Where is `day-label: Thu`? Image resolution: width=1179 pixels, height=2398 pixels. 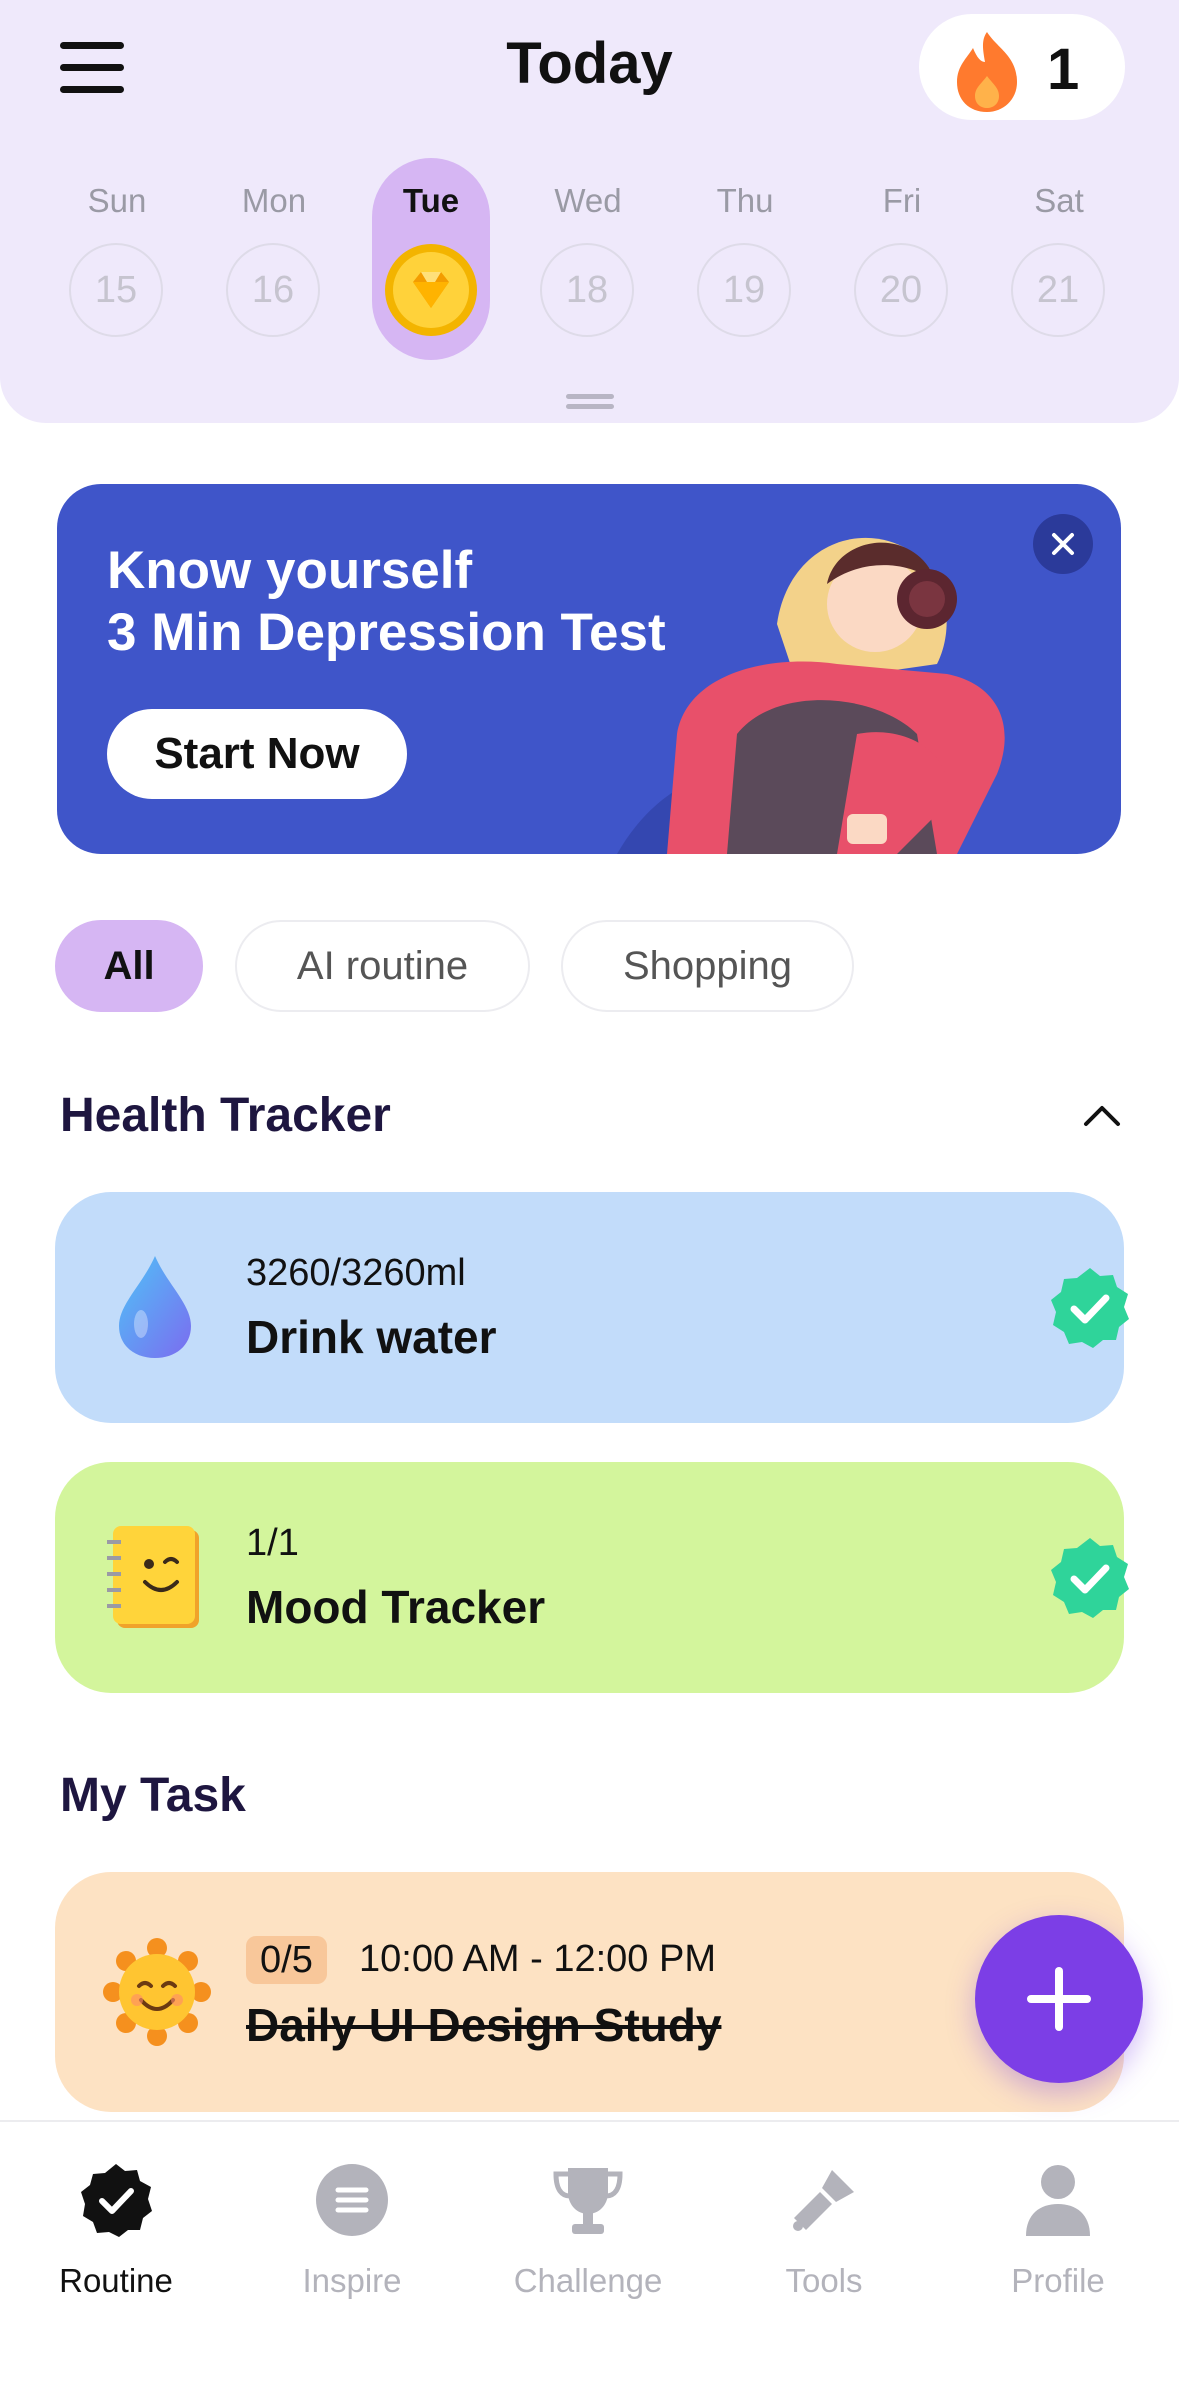 day-label: Thu is located at coordinates (745, 200).